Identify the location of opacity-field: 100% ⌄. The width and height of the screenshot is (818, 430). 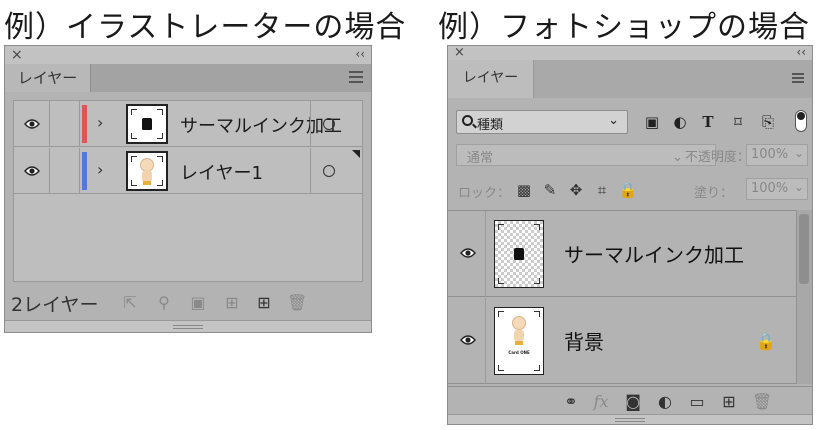
(777, 155).